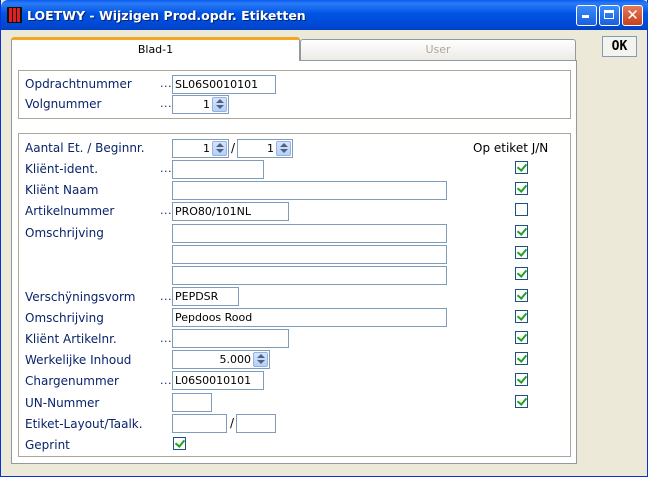  I want to click on chargenummer-field: L06S0010101, so click(218, 380).